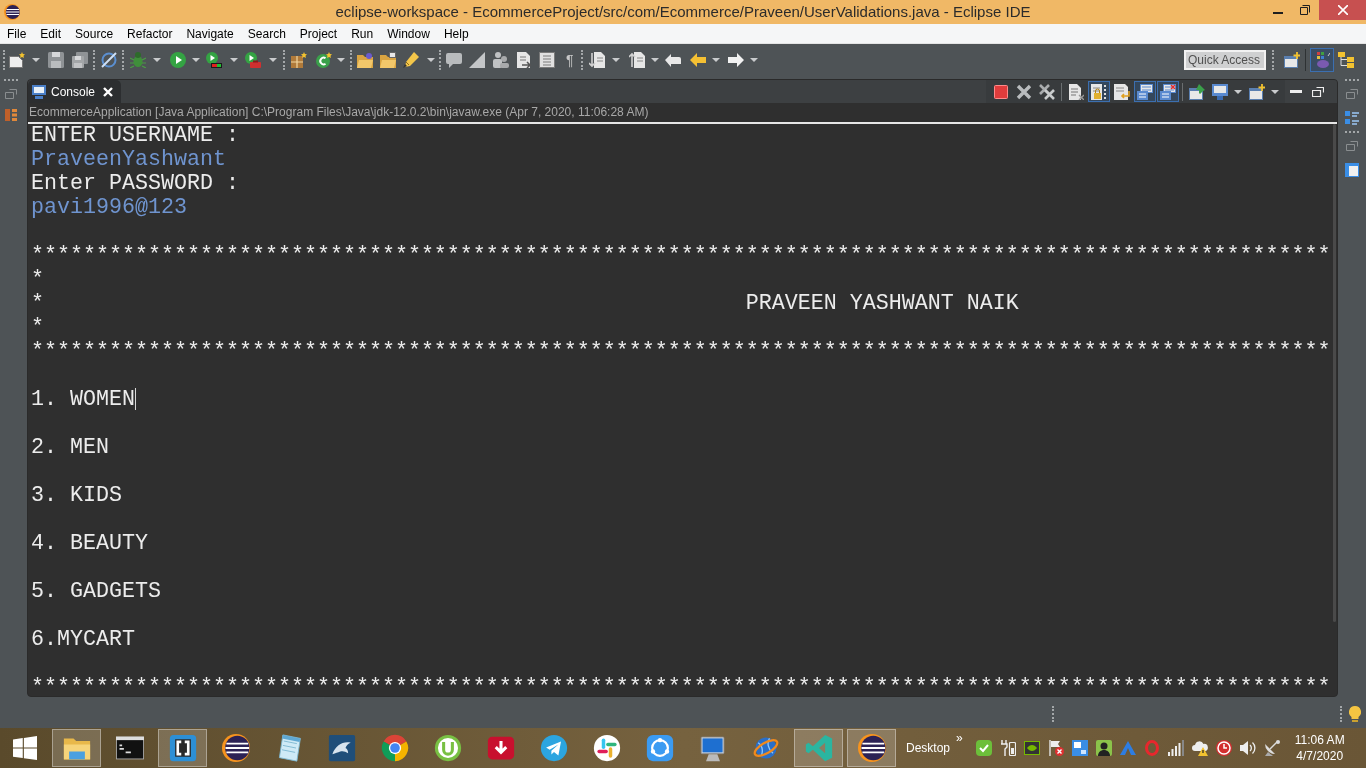  I want to click on signal-bars-icon, so click(1175, 748).